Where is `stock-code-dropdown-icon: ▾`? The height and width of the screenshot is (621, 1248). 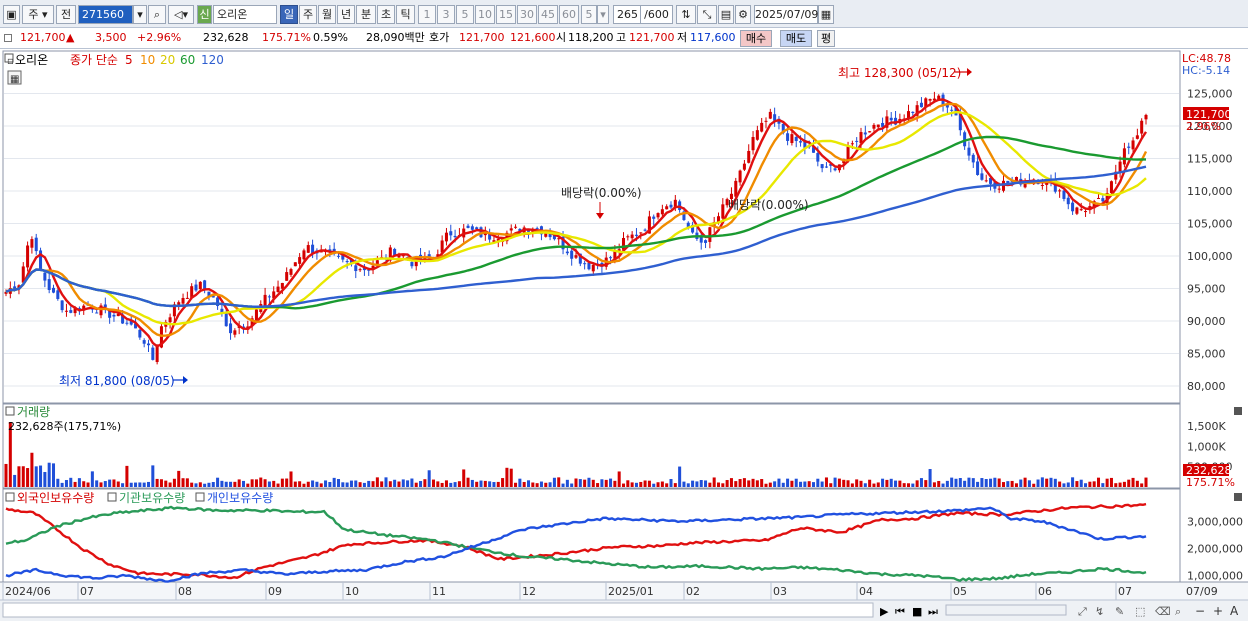
stock-code-dropdown-icon: ▾ is located at coordinates (140, 14).